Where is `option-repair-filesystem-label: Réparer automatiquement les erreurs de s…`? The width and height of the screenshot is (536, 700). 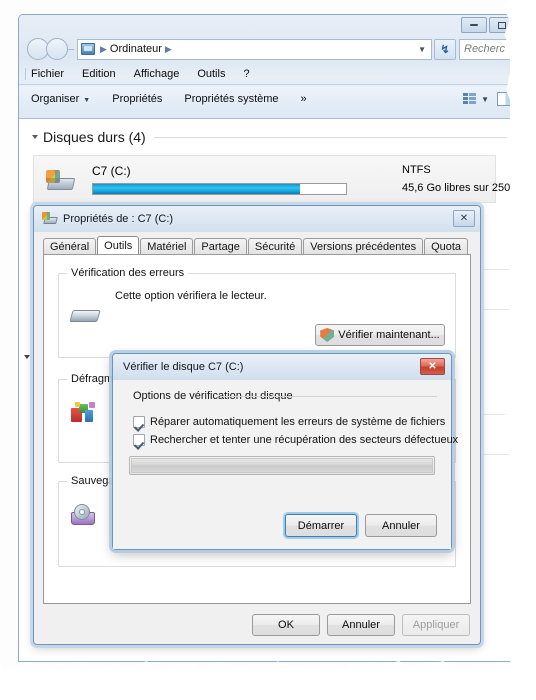 option-repair-filesystem-label: Réparer automatiquement les erreurs de s… is located at coordinates (298, 422).